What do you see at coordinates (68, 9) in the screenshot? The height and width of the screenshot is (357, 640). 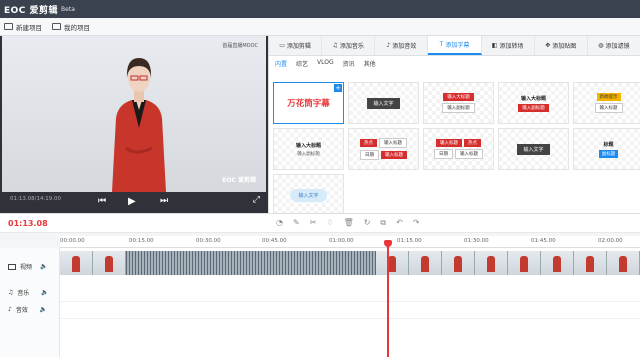 I see `app-edition: Beta` at bounding box center [68, 9].